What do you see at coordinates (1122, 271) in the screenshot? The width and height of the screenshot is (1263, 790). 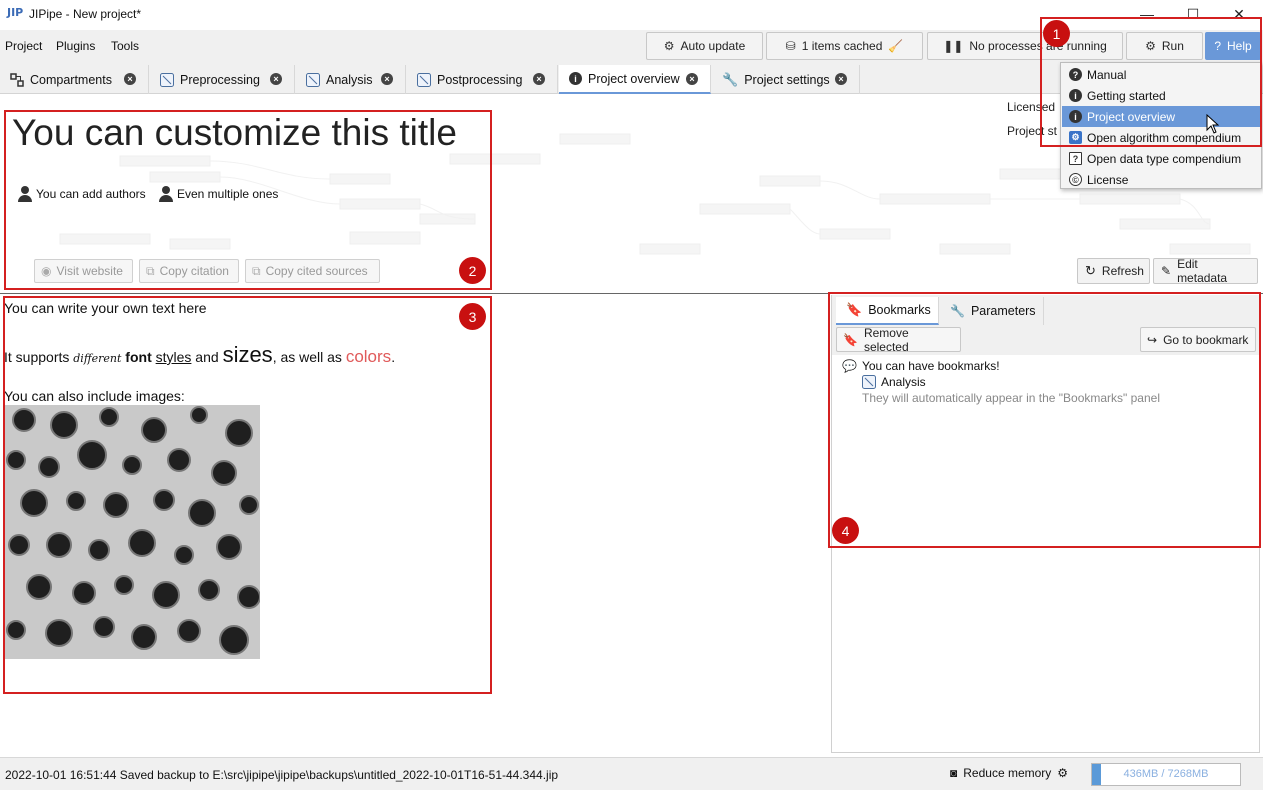 I see `refresh-label: Refresh` at bounding box center [1122, 271].